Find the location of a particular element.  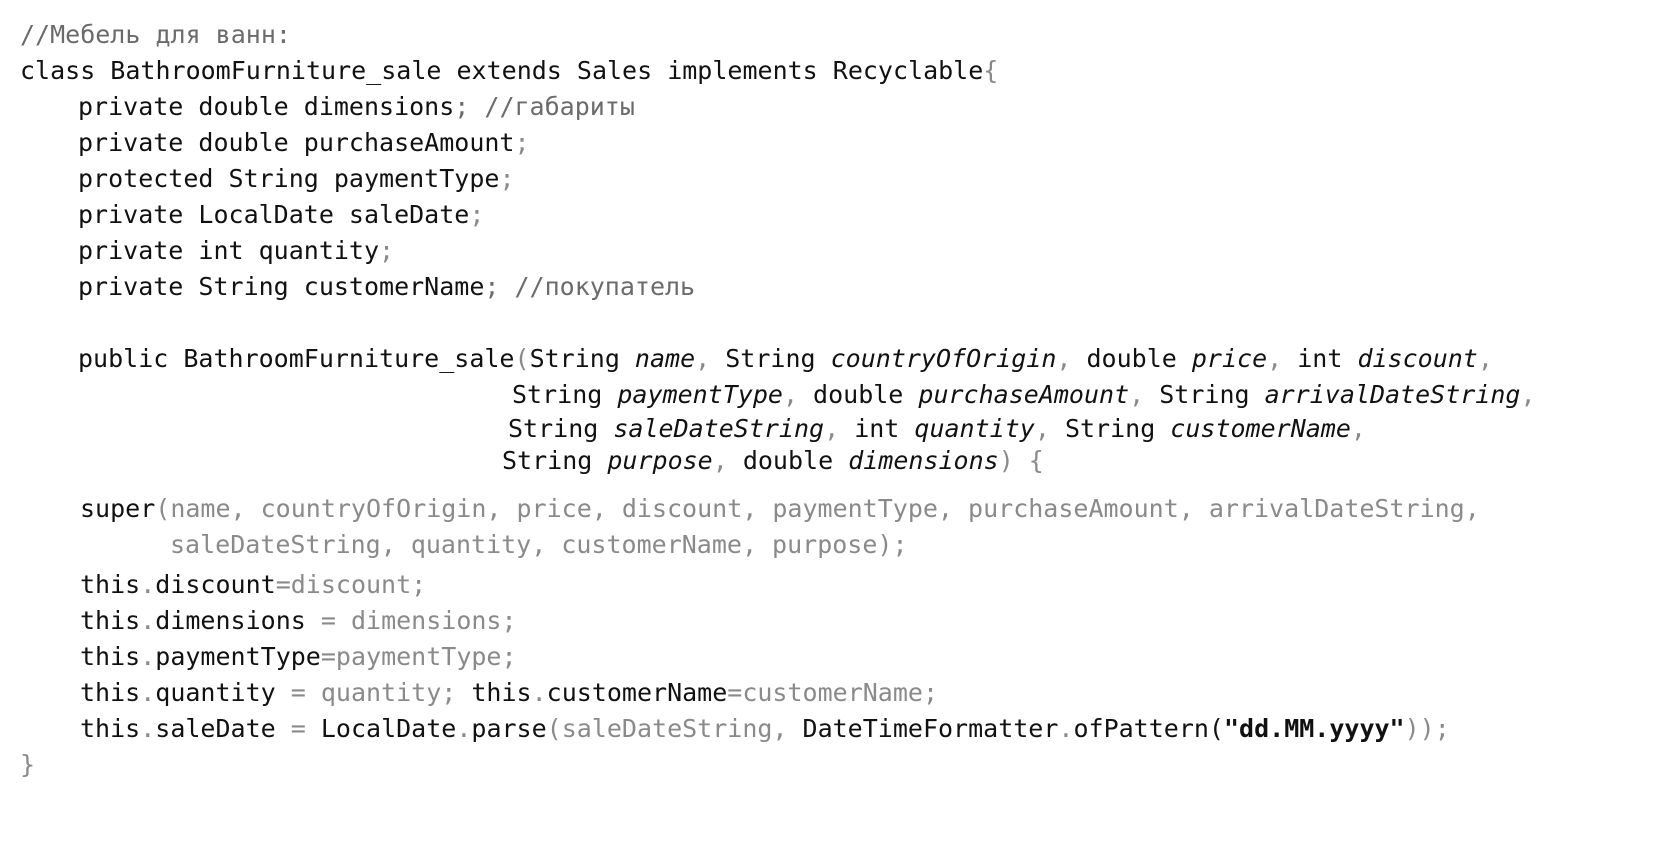

code-token: ; //покупатель is located at coordinates (590, 286).